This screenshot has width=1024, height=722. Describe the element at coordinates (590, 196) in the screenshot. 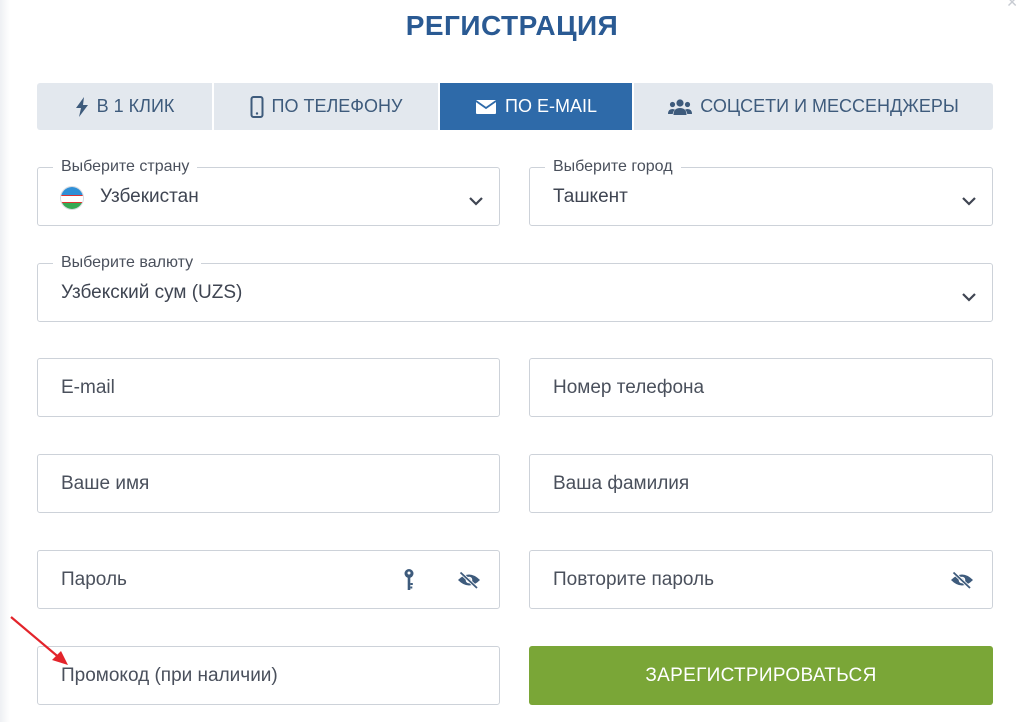

I see `city-value: Ташкент` at that location.